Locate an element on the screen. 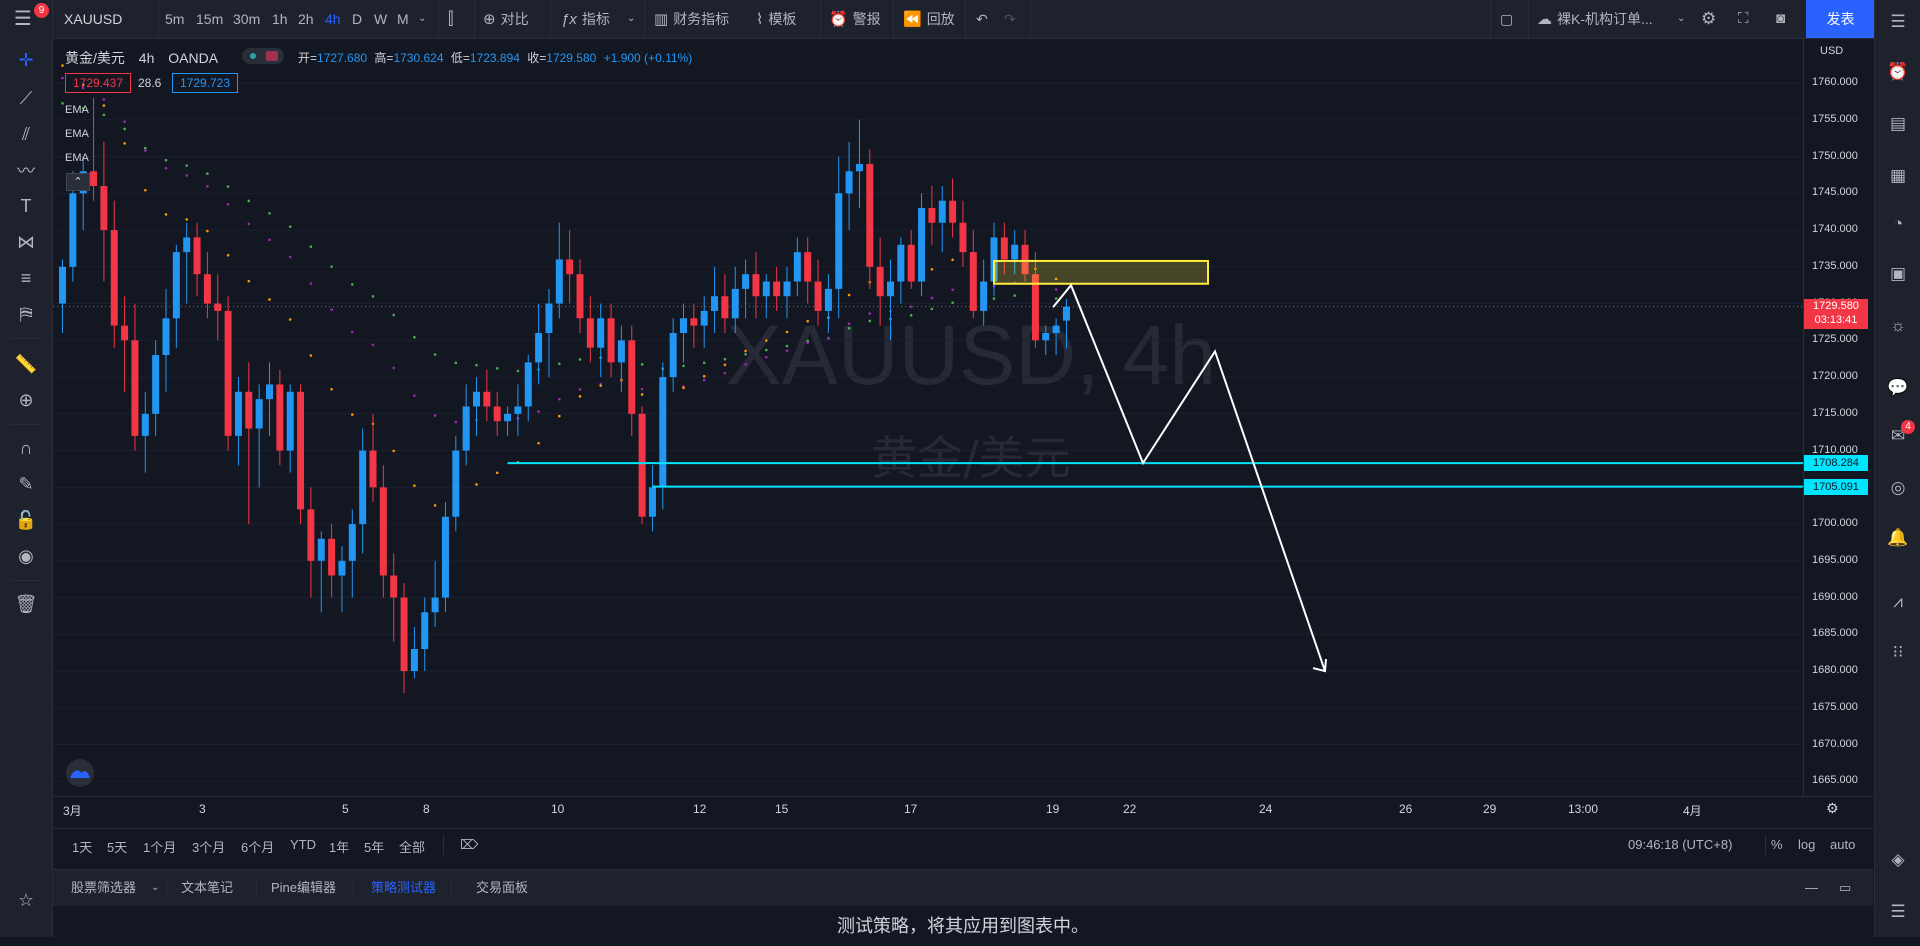 This screenshot has width=1920, height=946. gear-icon: ⚙ is located at coordinates (1708, 19).